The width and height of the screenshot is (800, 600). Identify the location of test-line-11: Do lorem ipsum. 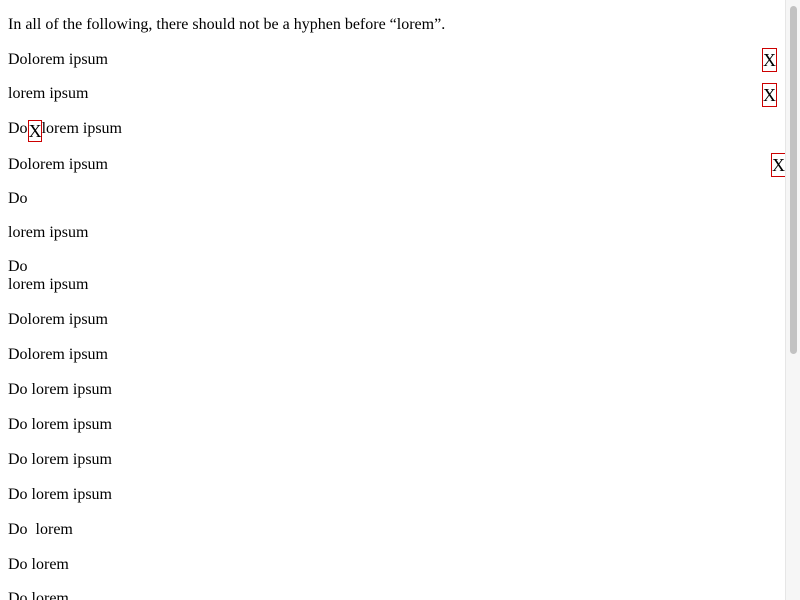
(60, 424).